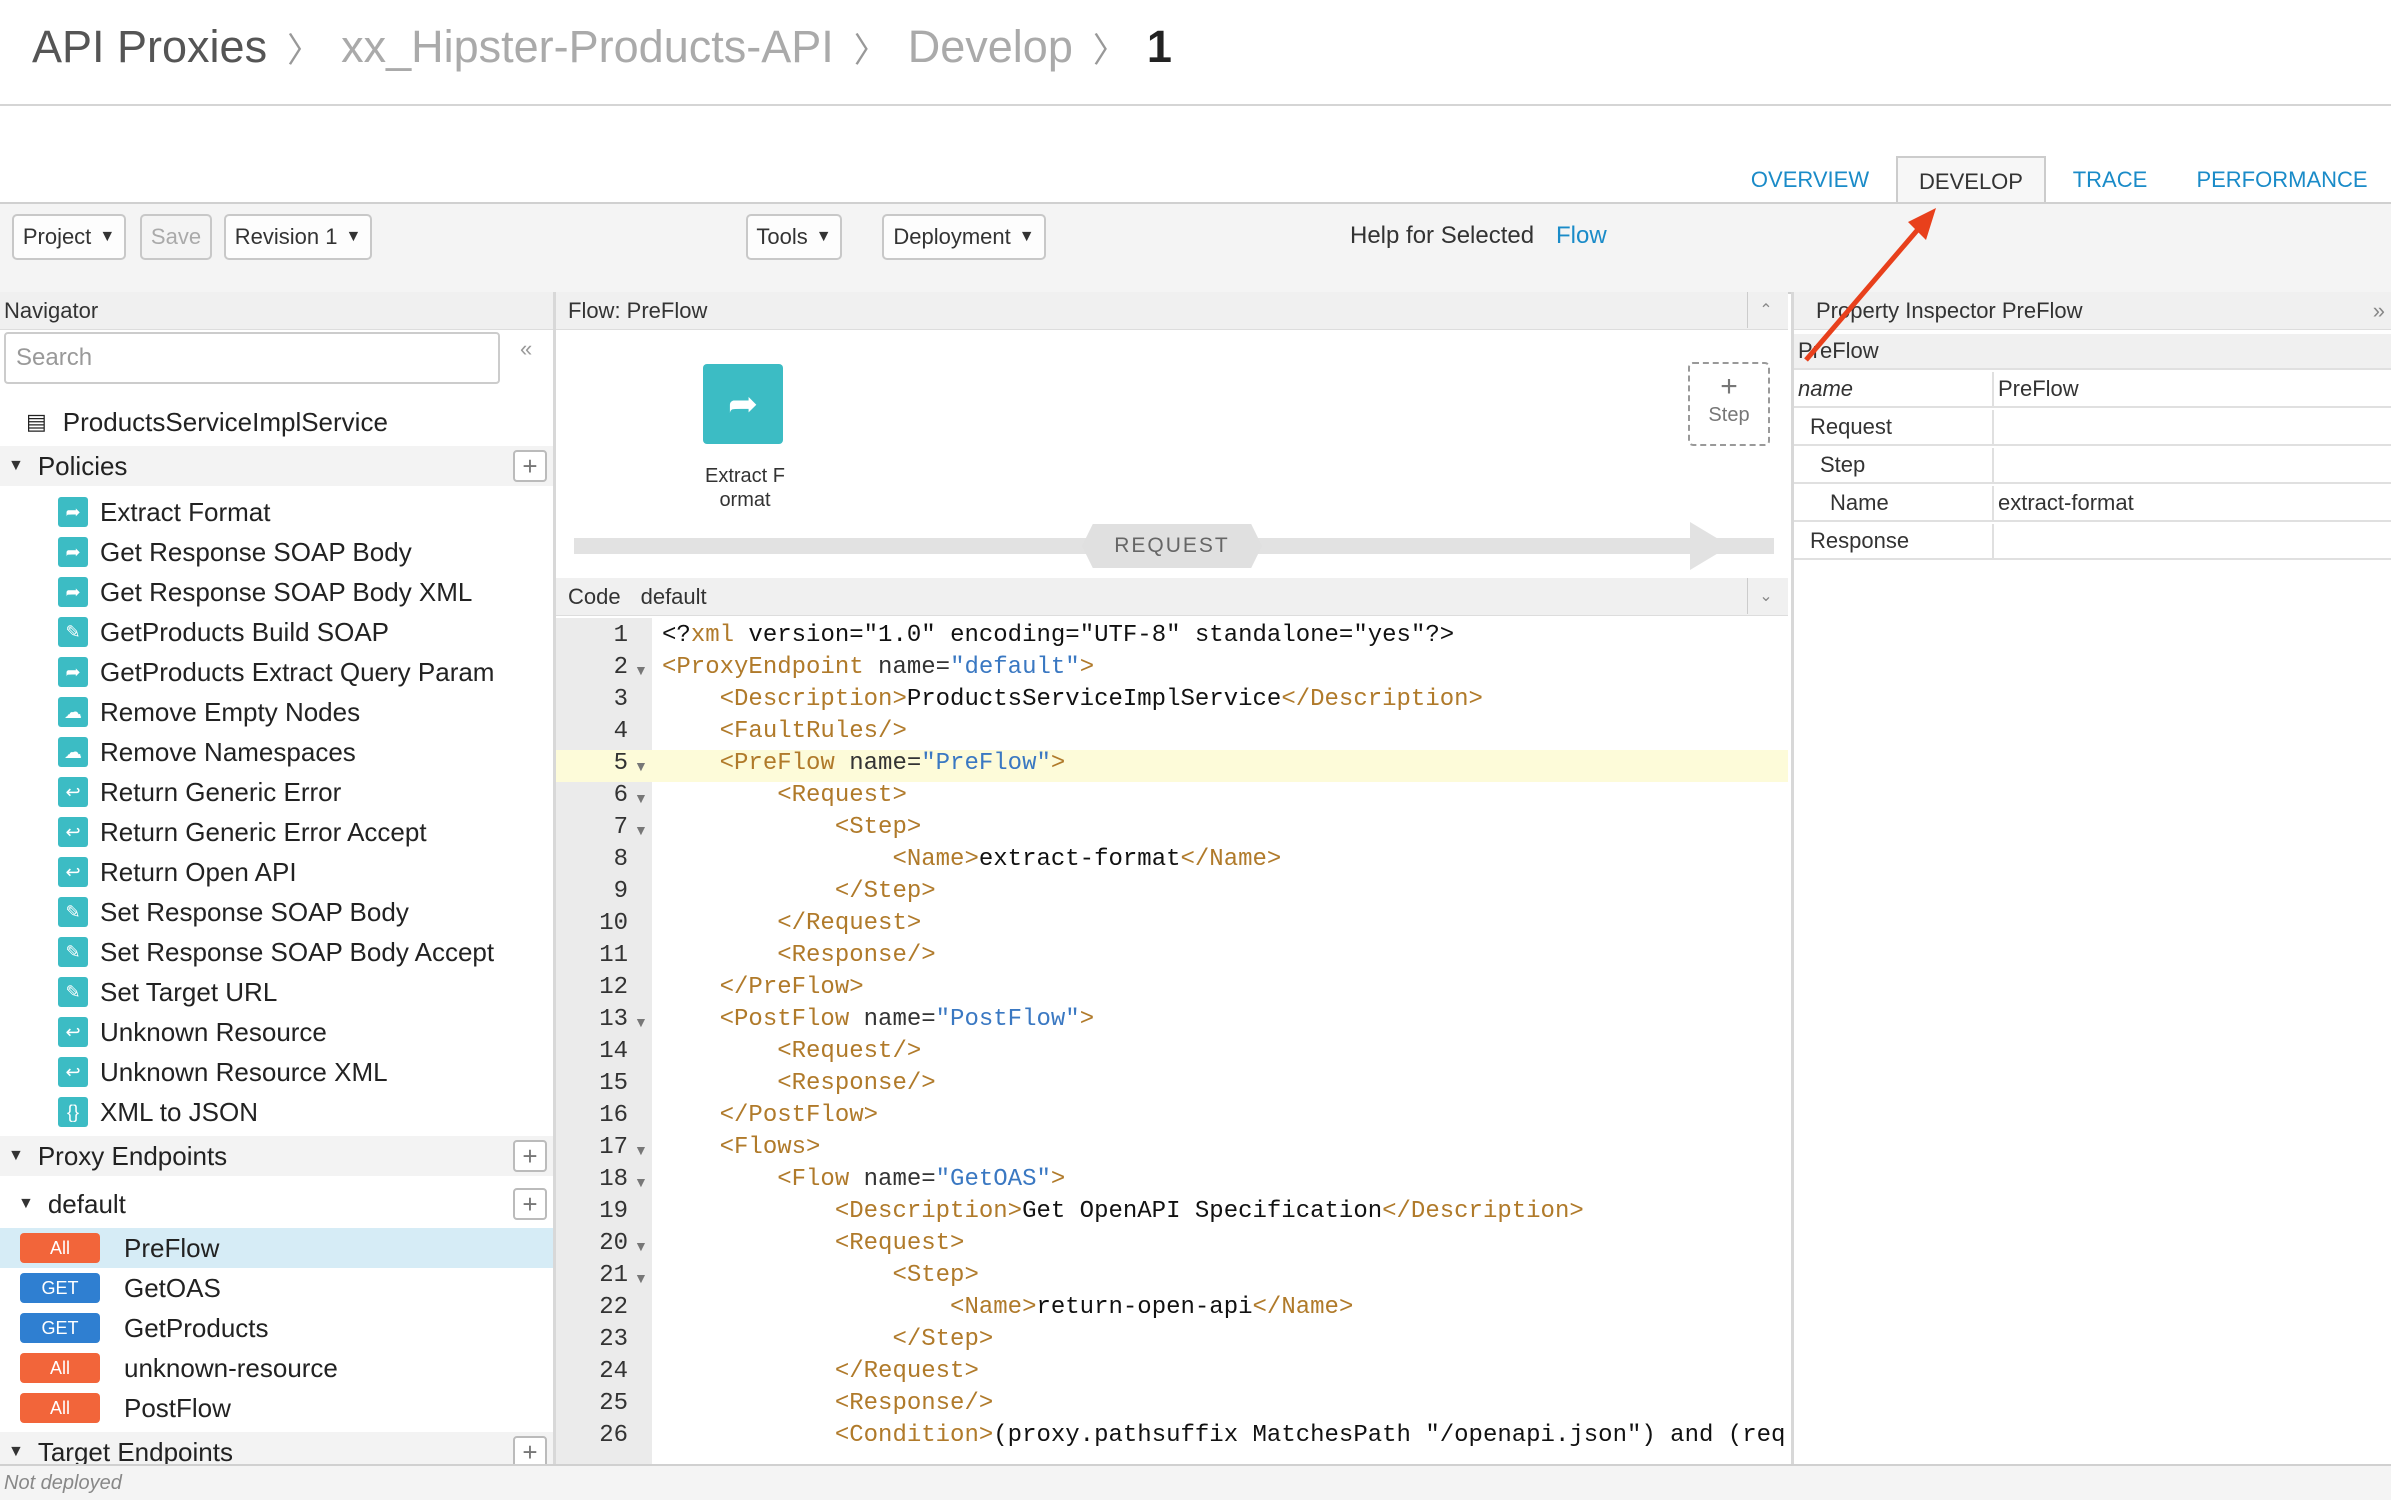 This screenshot has height=1511, width=2391. Describe the element at coordinates (2282, 180) in the screenshot. I see `tab-performance: PERFORMANCE` at that location.